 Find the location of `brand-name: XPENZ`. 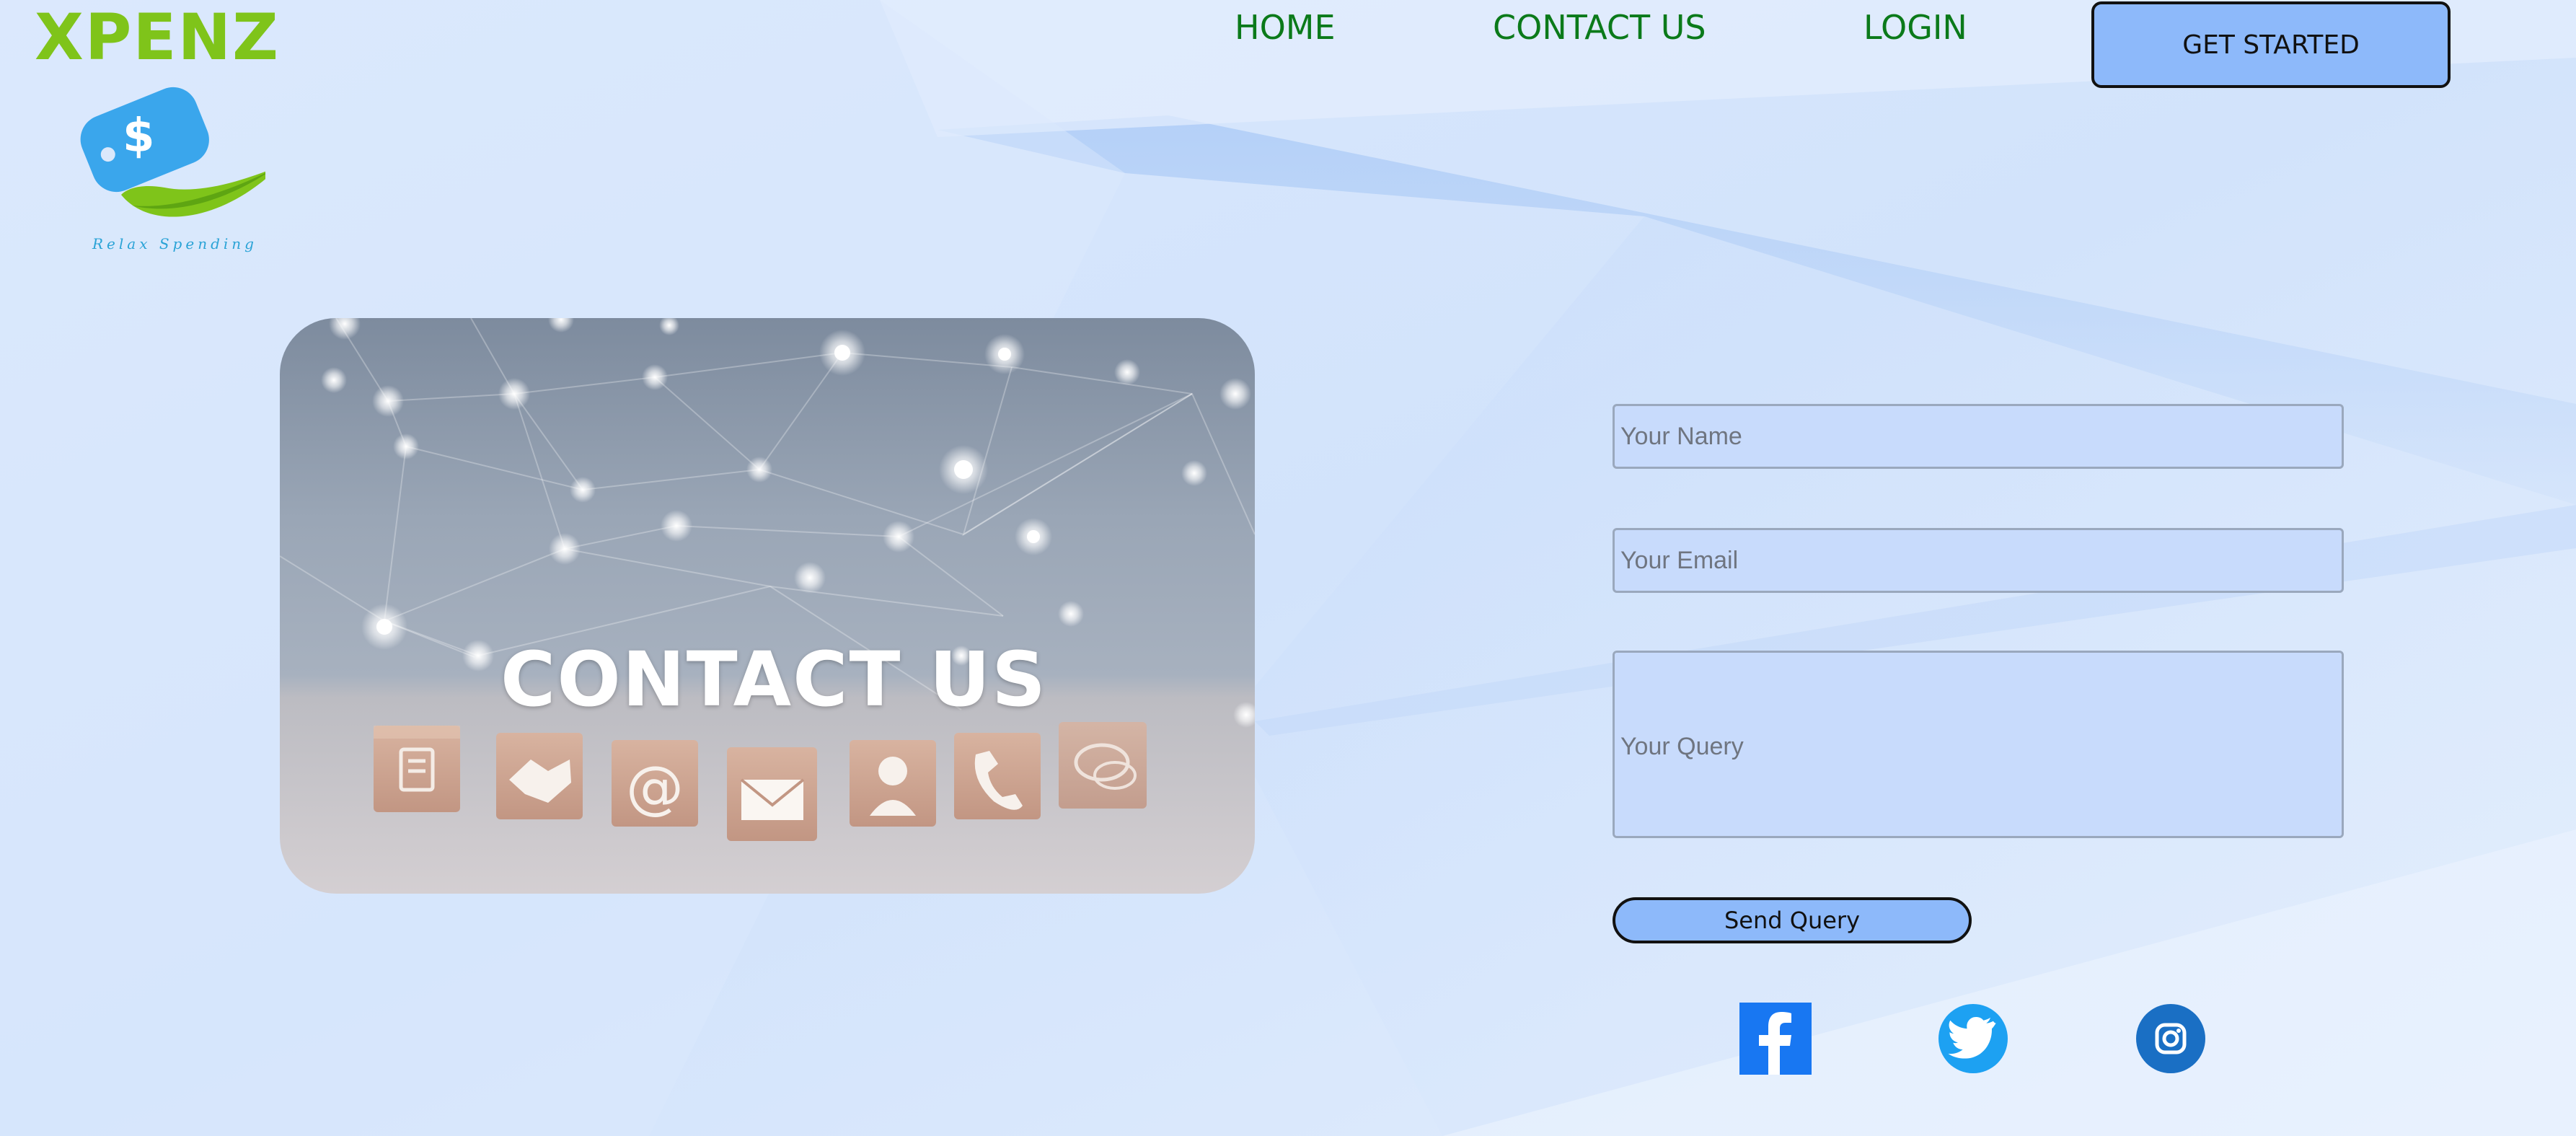

brand-name: XPENZ is located at coordinates (157, 37).